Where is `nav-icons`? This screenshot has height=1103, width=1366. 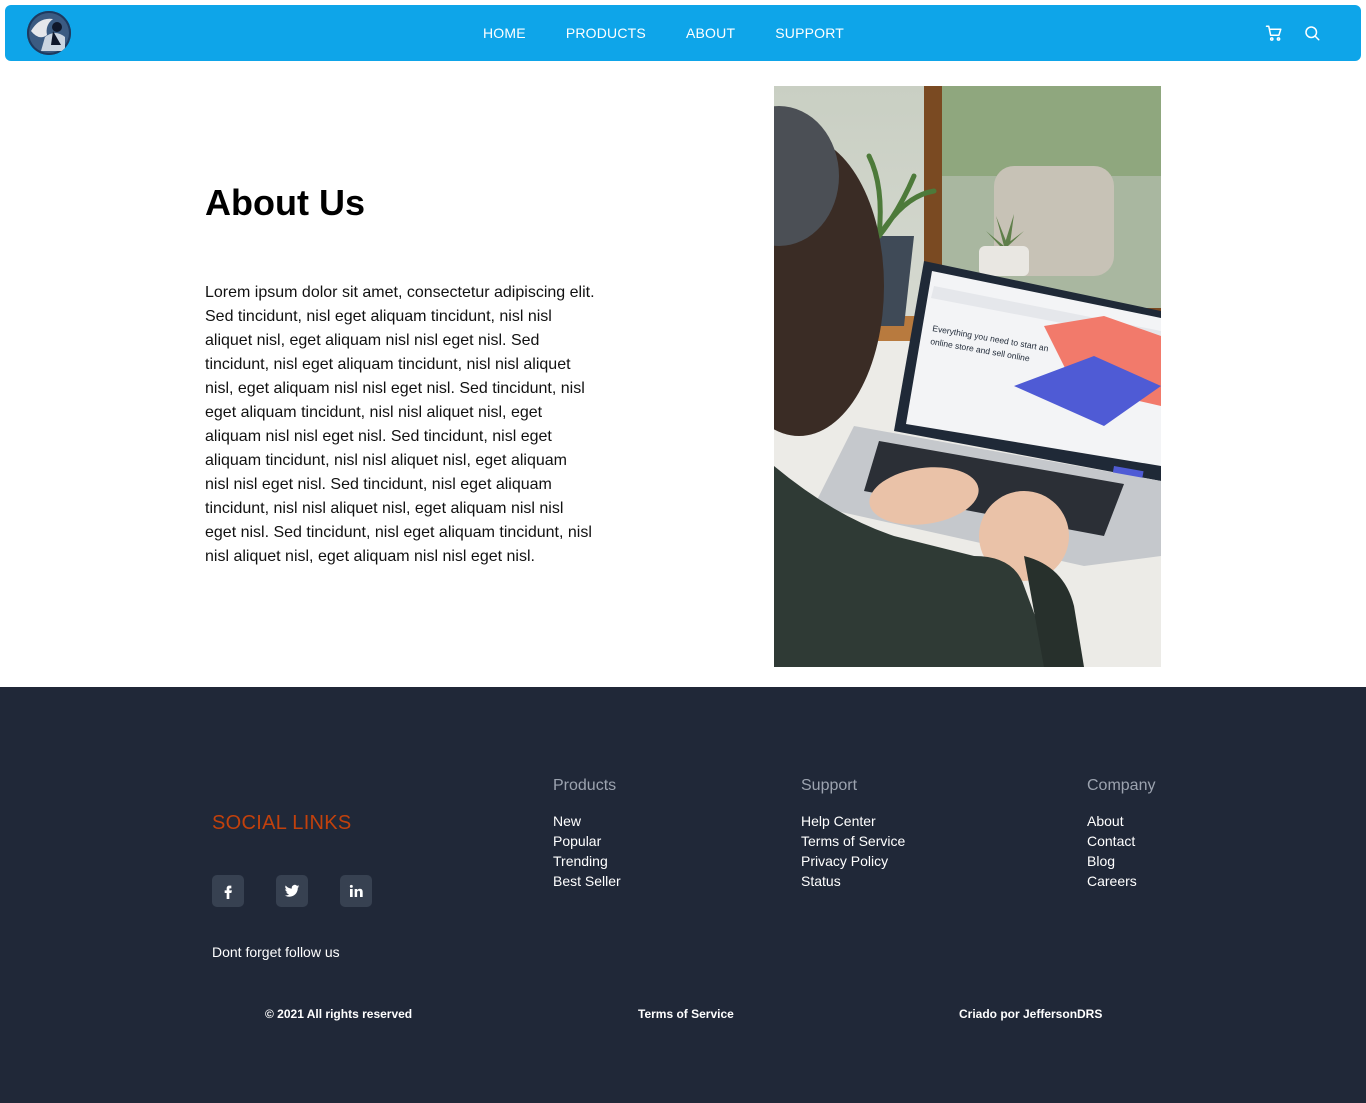 nav-icons is located at coordinates (1293, 33).